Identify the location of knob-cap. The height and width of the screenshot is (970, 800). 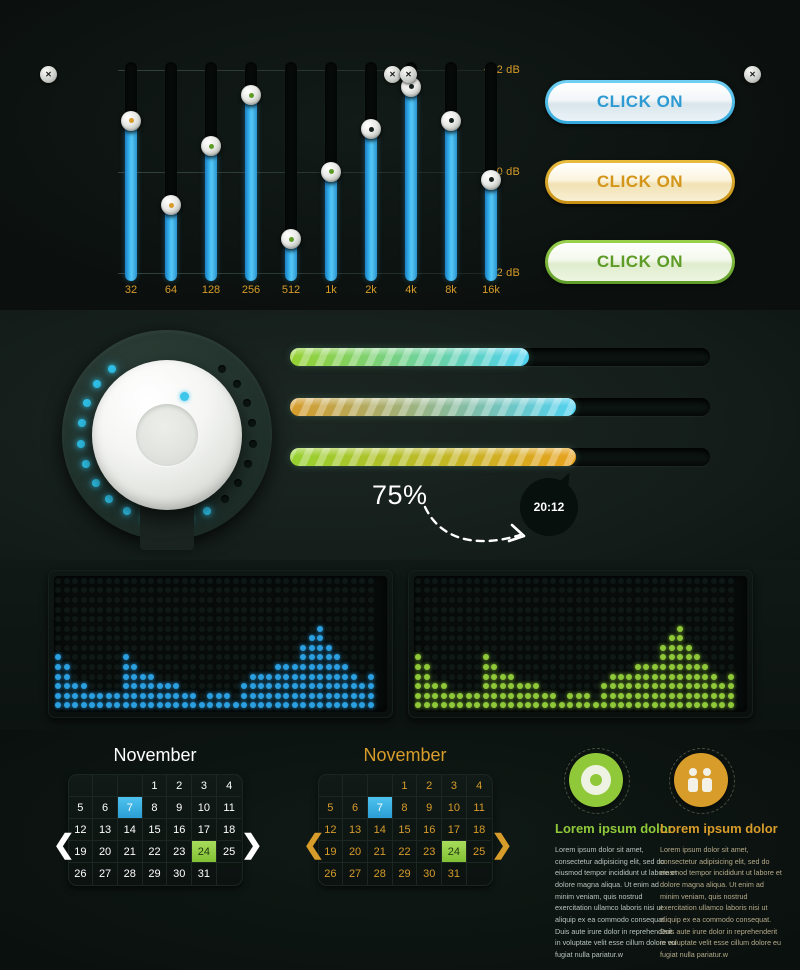
(167, 435).